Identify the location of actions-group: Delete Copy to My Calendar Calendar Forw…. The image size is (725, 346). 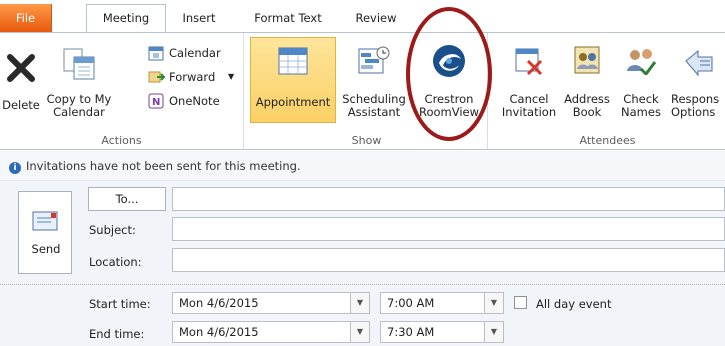
(122, 91).